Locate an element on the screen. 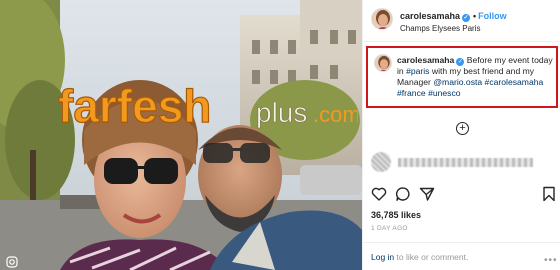 The width and height of the screenshot is (560, 270). post-username: carolesamaha ✓ is located at coordinates (435, 16).